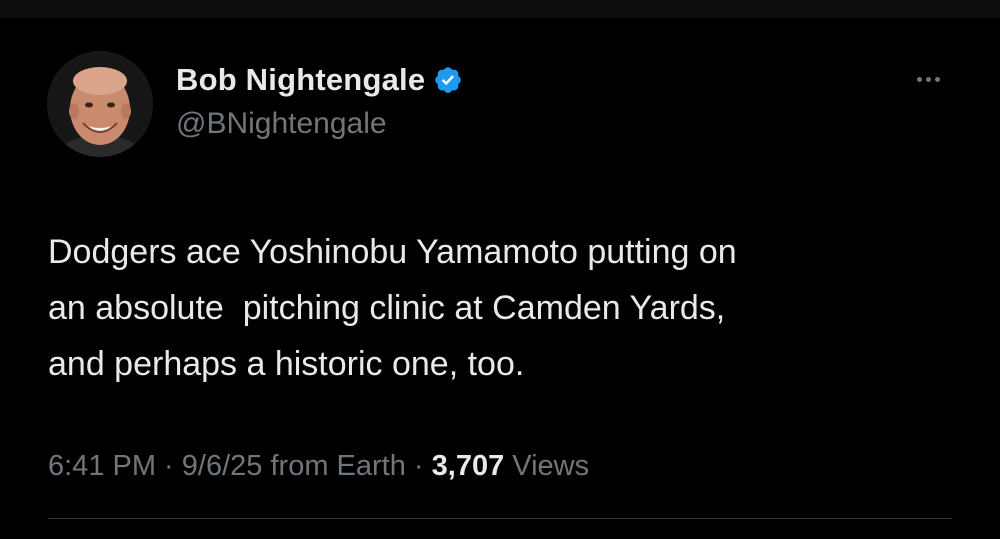 The image size is (1000, 539). Describe the element at coordinates (919, 79) in the screenshot. I see `more-horizontal-icon` at that location.